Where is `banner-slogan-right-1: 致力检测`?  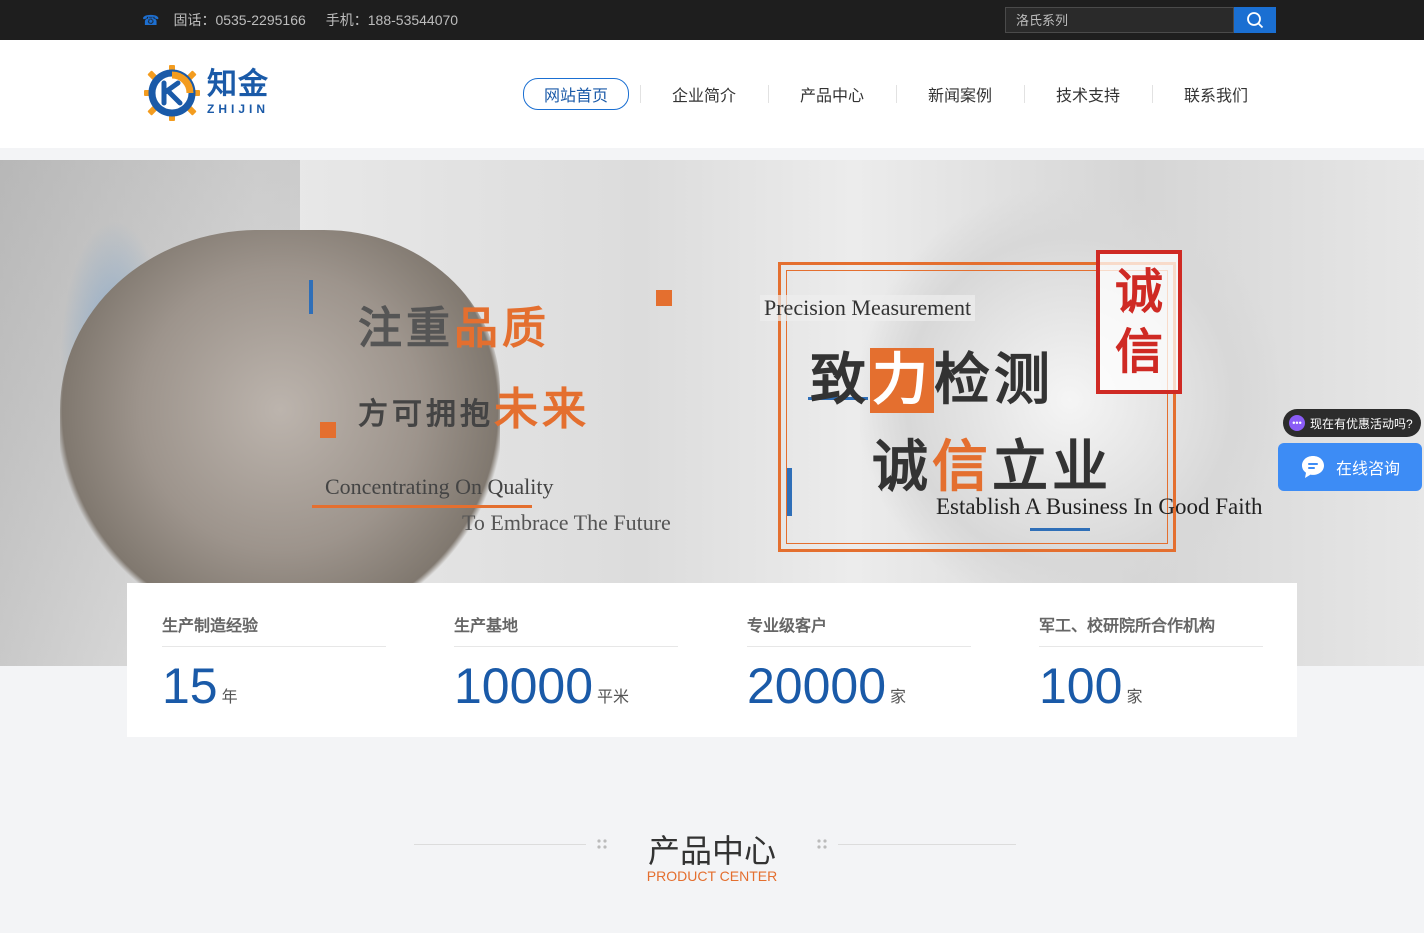
banner-slogan-right-1: 致力检测 is located at coordinates (932, 375).